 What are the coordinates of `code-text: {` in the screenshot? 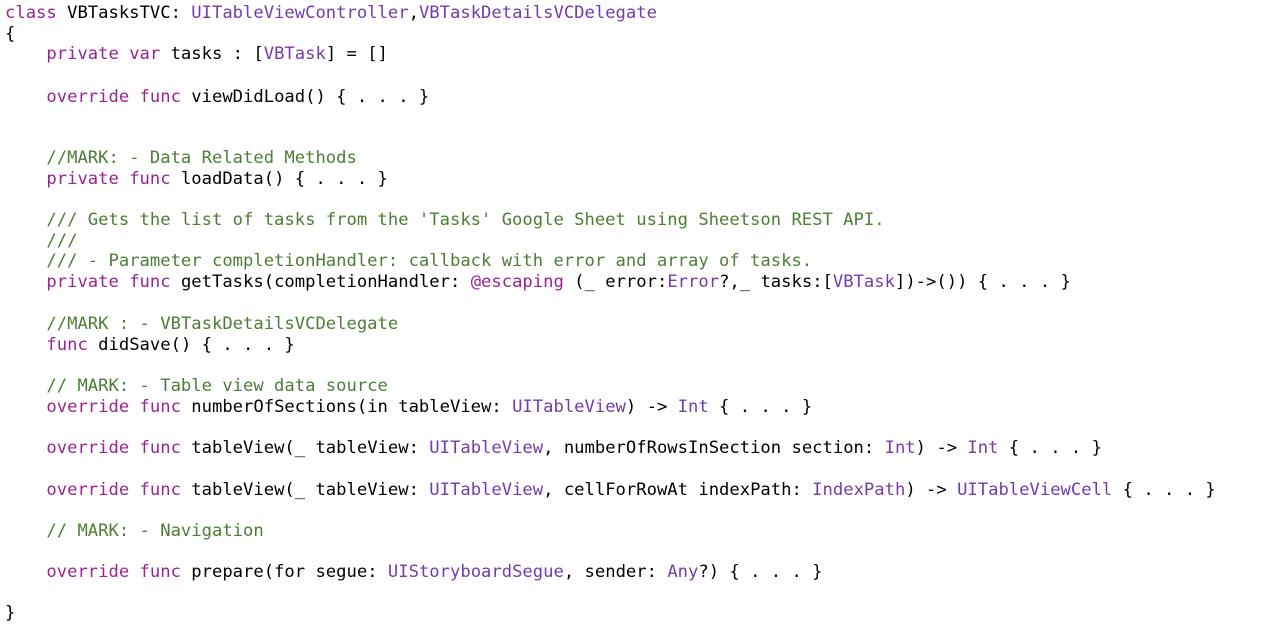 It's located at (10, 34).